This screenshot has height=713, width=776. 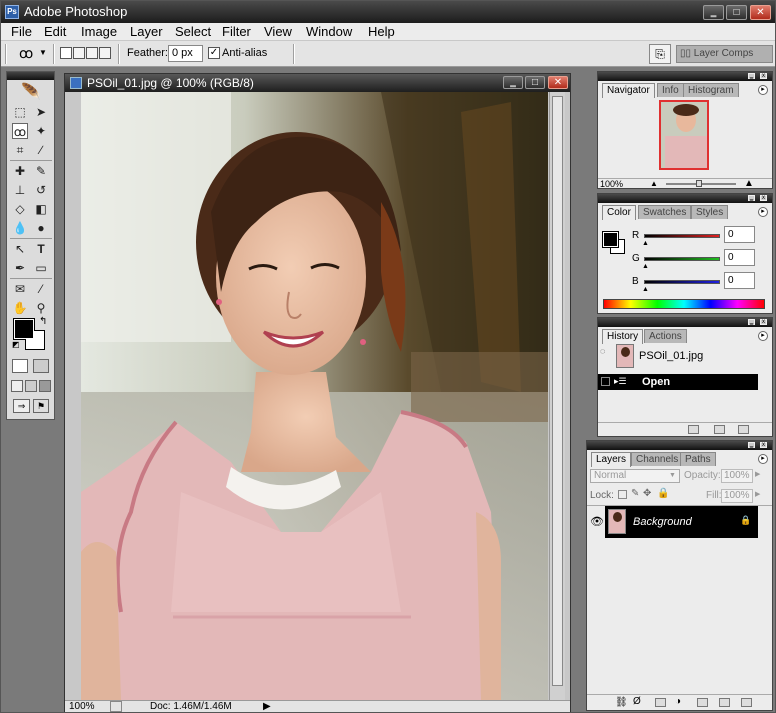 What do you see at coordinates (671, 356) in the screenshot?
I see `snapshot-name: PSOil_01.jpg` at bounding box center [671, 356].